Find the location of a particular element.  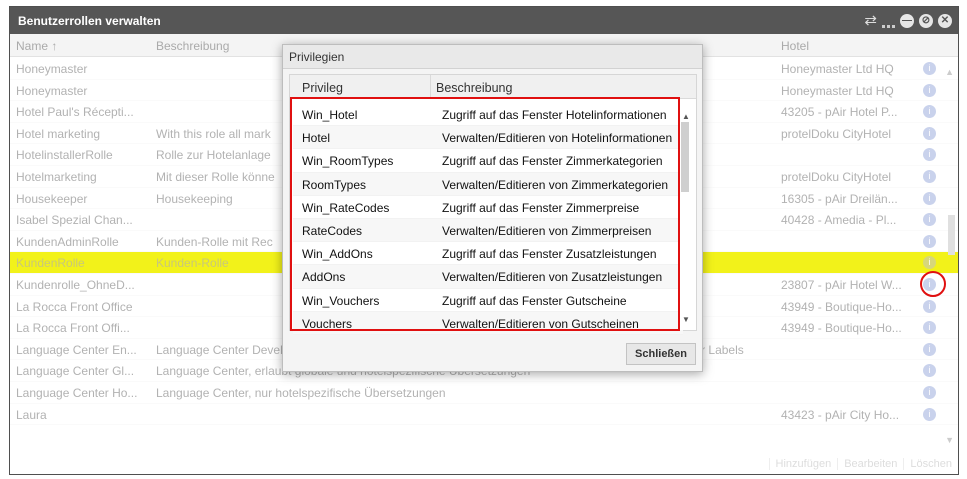

table-row: Laura 43423 - pAir City Ho... i is located at coordinates (484, 415).